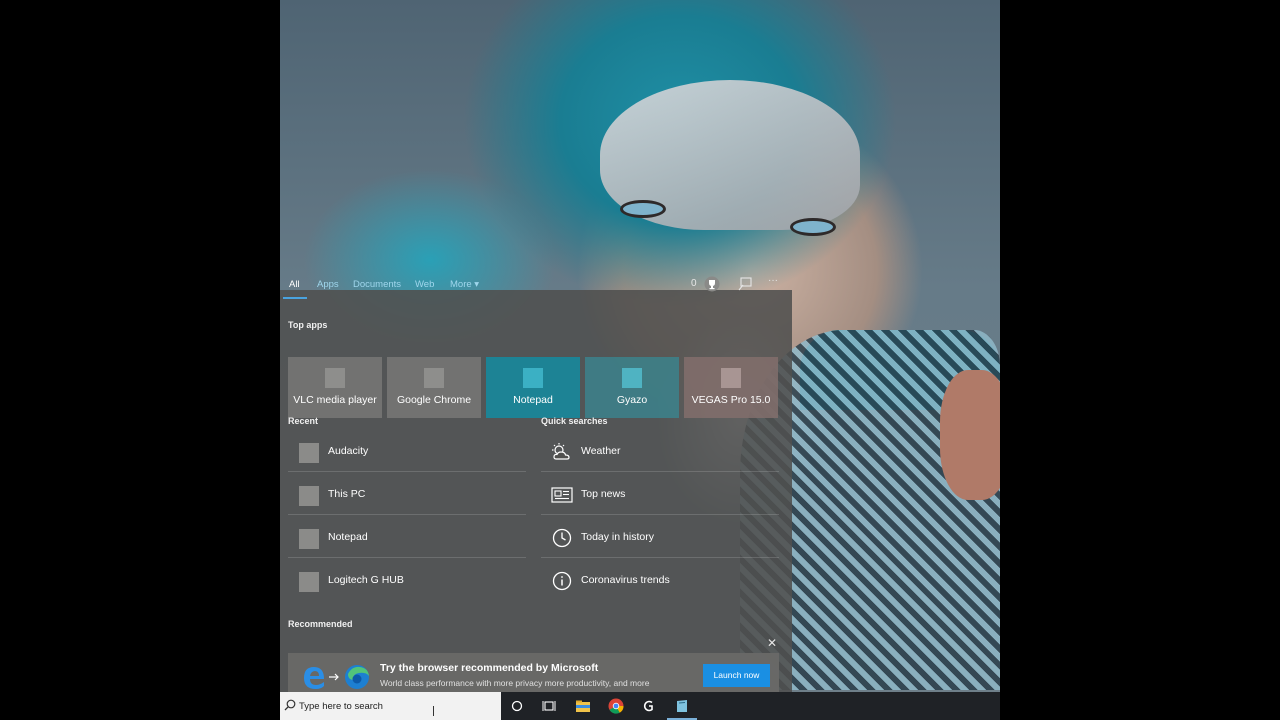 Image resolution: width=1280 pixels, height=720 pixels. Describe the element at coordinates (736, 675) in the screenshot. I see `launch-now-button: Launch now` at that location.